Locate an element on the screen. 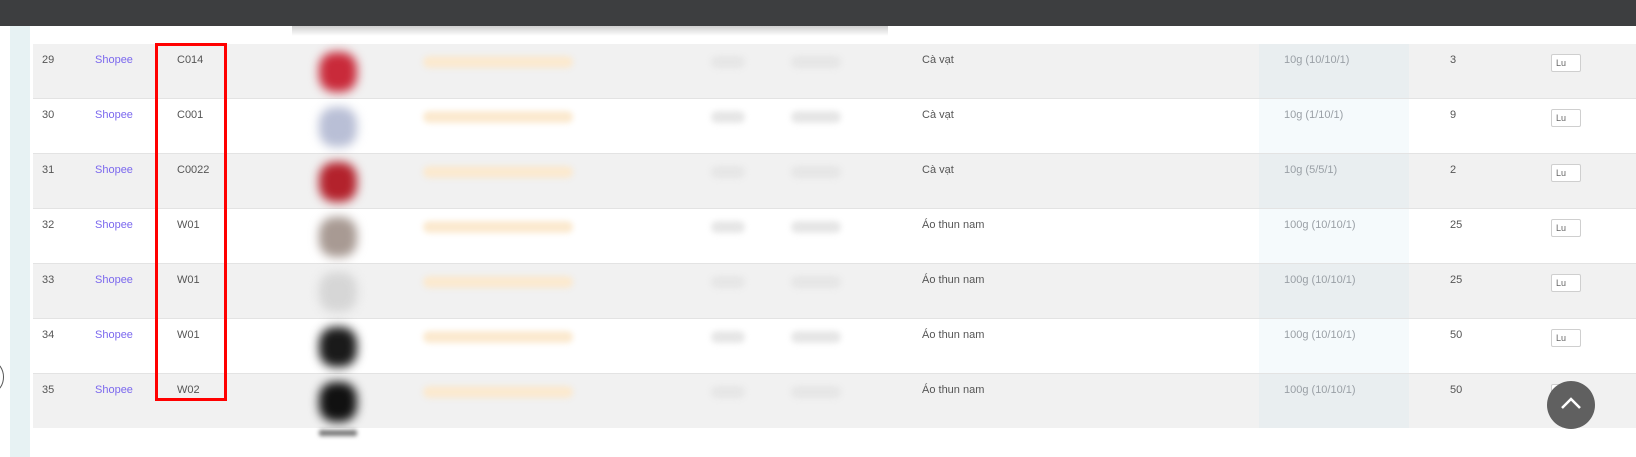  row-index: 29 is located at coordinates (48, 60).